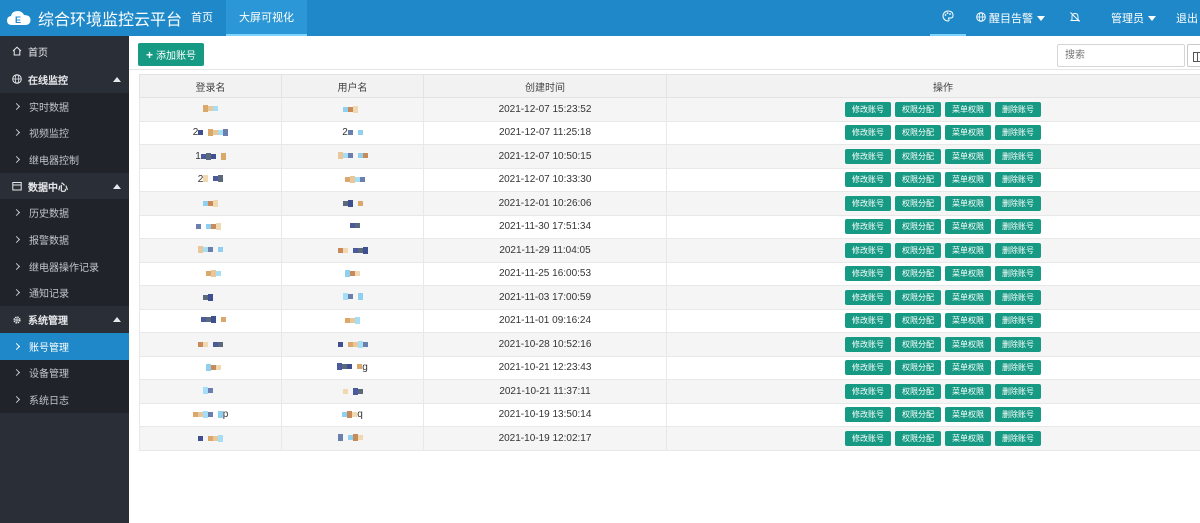  Describe the element at coordinates (64, 186) in the screenshot. I see `sidebar-group-data: 数据中心` at that location.